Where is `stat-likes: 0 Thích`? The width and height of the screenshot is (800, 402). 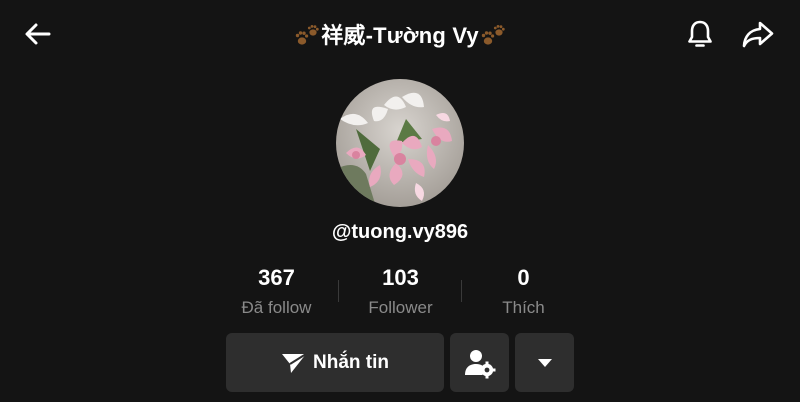
stat-likes: 0 Thích is located at coordinates (523, 292).